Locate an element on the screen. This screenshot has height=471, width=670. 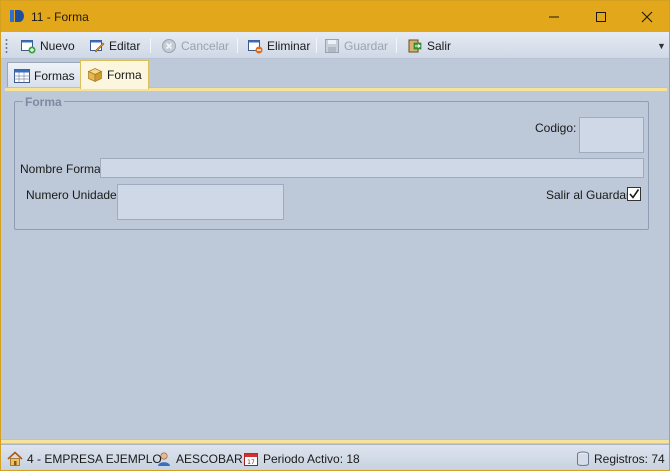
calendar-icon: 17 is located at coordinates (251, 459).